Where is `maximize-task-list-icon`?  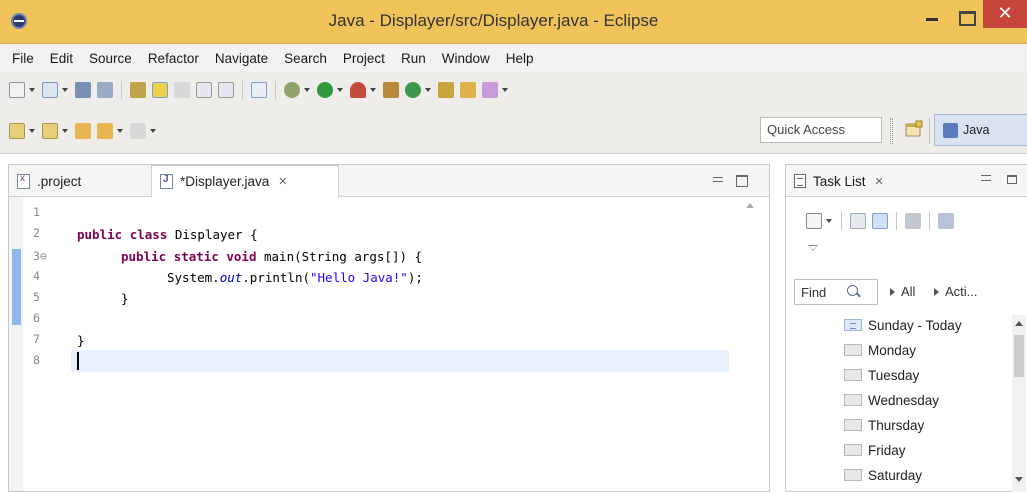
maximize-task-list-icon is located at coordinates (1012, 179).